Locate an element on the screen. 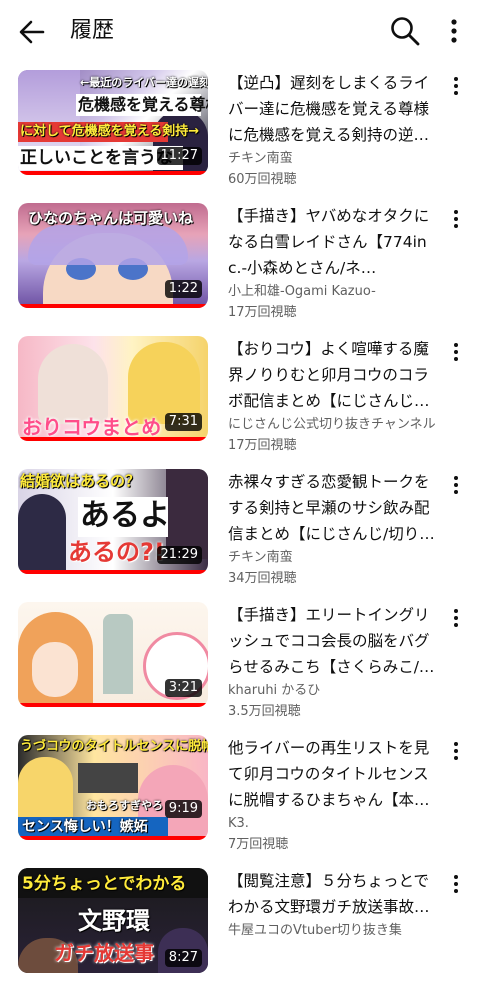 This screenshot has width=480, height=993. thumbnail-text: 危機感を覚える尊様 is located at coordinates (143, 104).